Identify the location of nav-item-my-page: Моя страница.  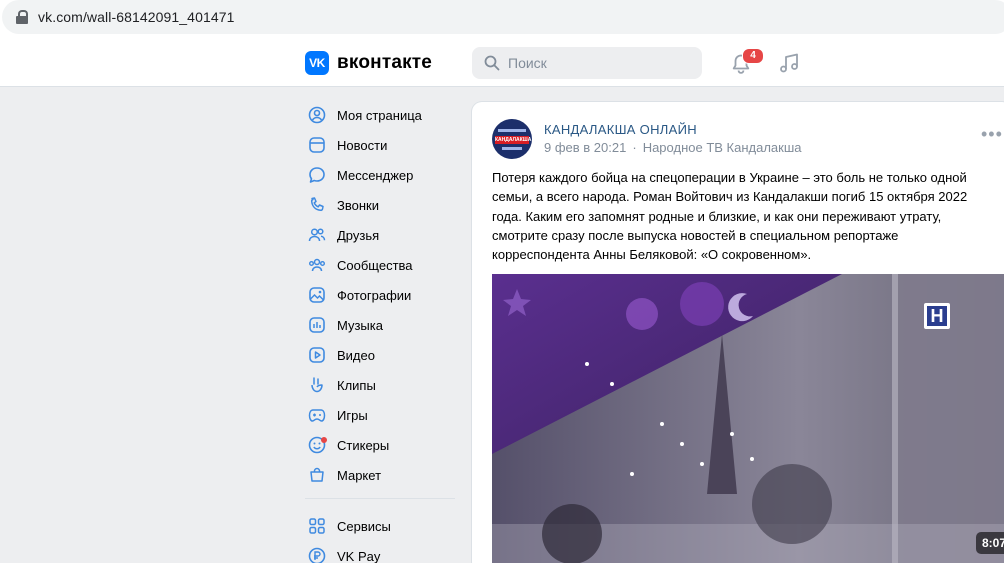
(382, 115).